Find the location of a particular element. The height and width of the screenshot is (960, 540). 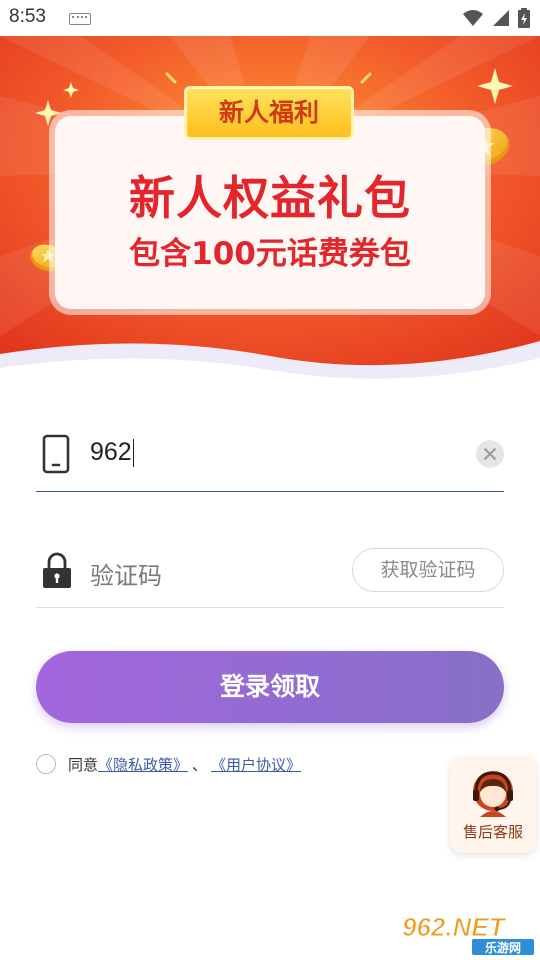

watermark-main: 962.NET is located at coordinates (454, 927).